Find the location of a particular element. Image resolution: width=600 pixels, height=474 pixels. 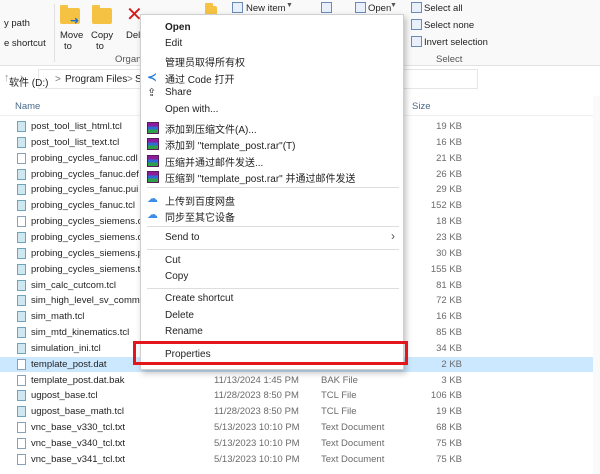

document-file-icon is located at coordinates (21, 158).